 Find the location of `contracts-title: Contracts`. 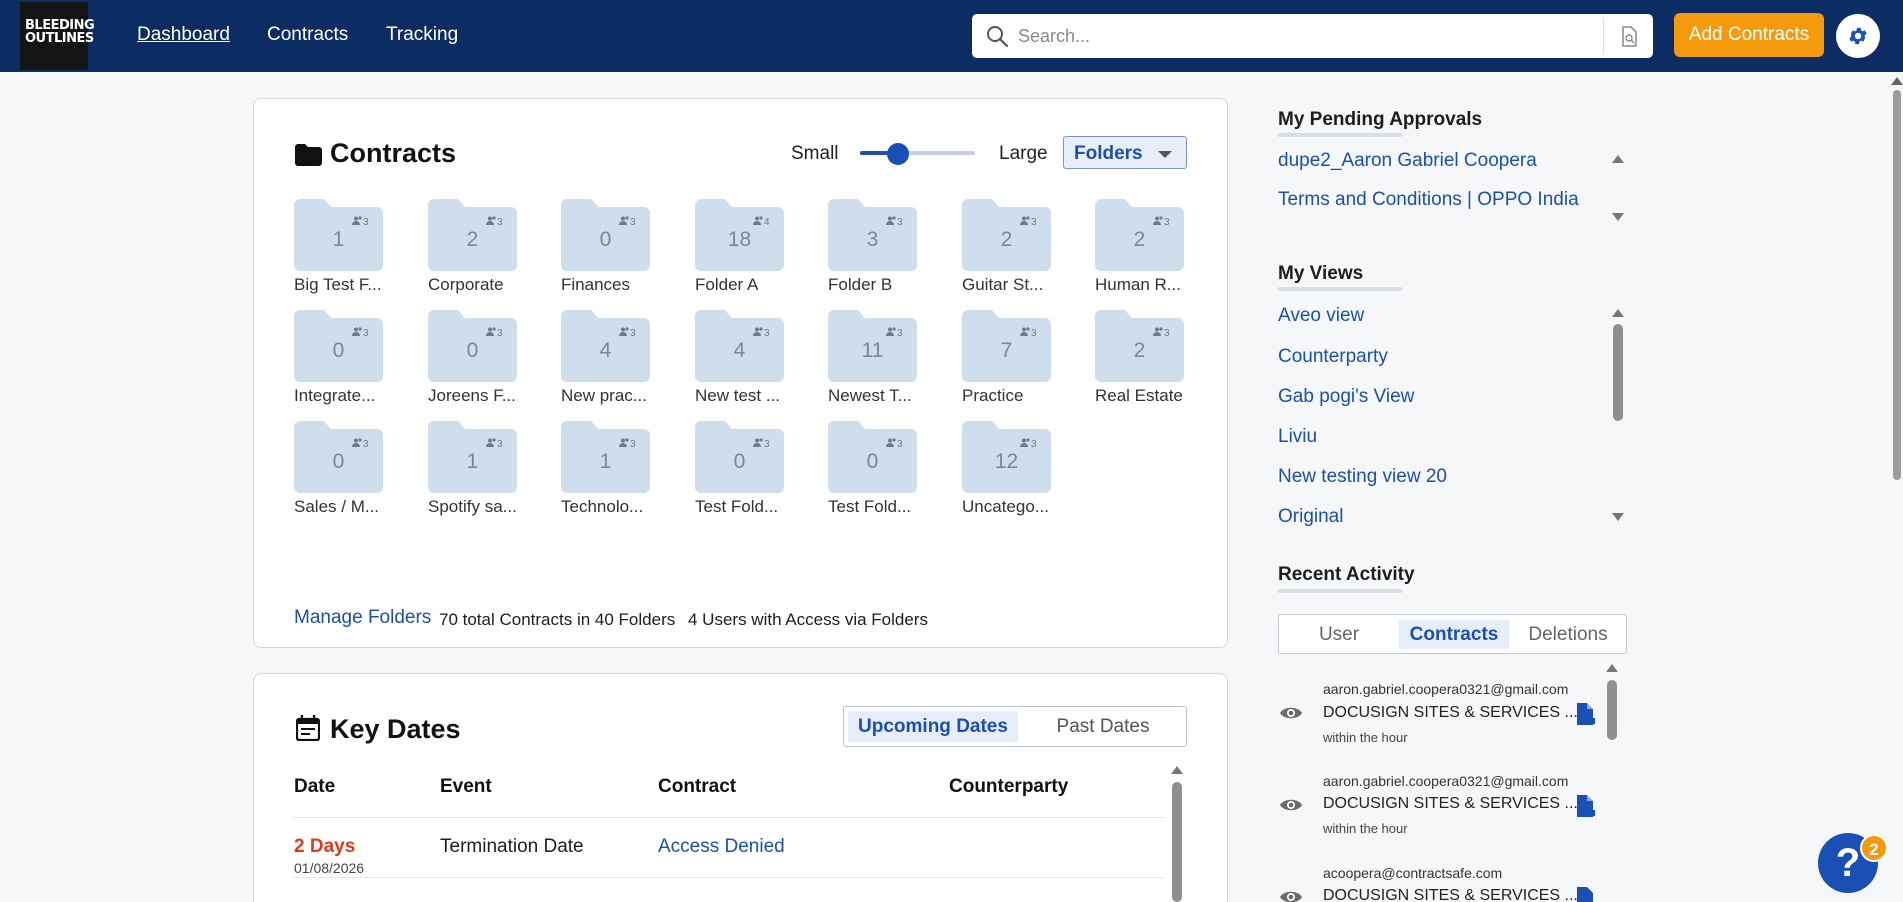

contracts-title: Contracts is located at coordinates (393, 153).